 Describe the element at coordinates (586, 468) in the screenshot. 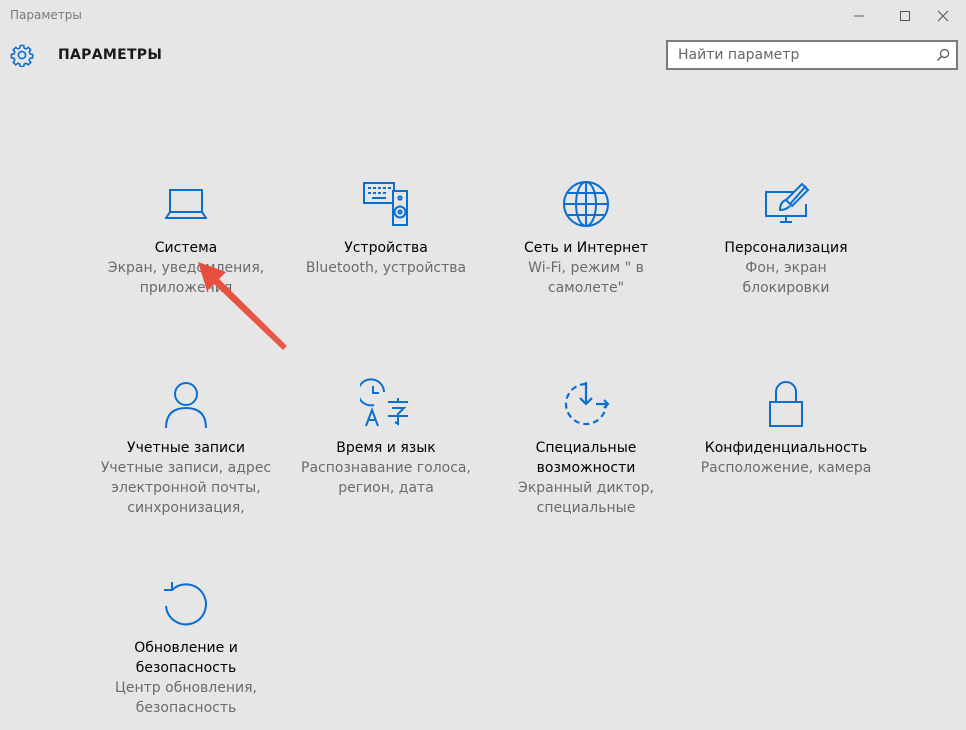

I see `tile-name-line: возможности` at that location.